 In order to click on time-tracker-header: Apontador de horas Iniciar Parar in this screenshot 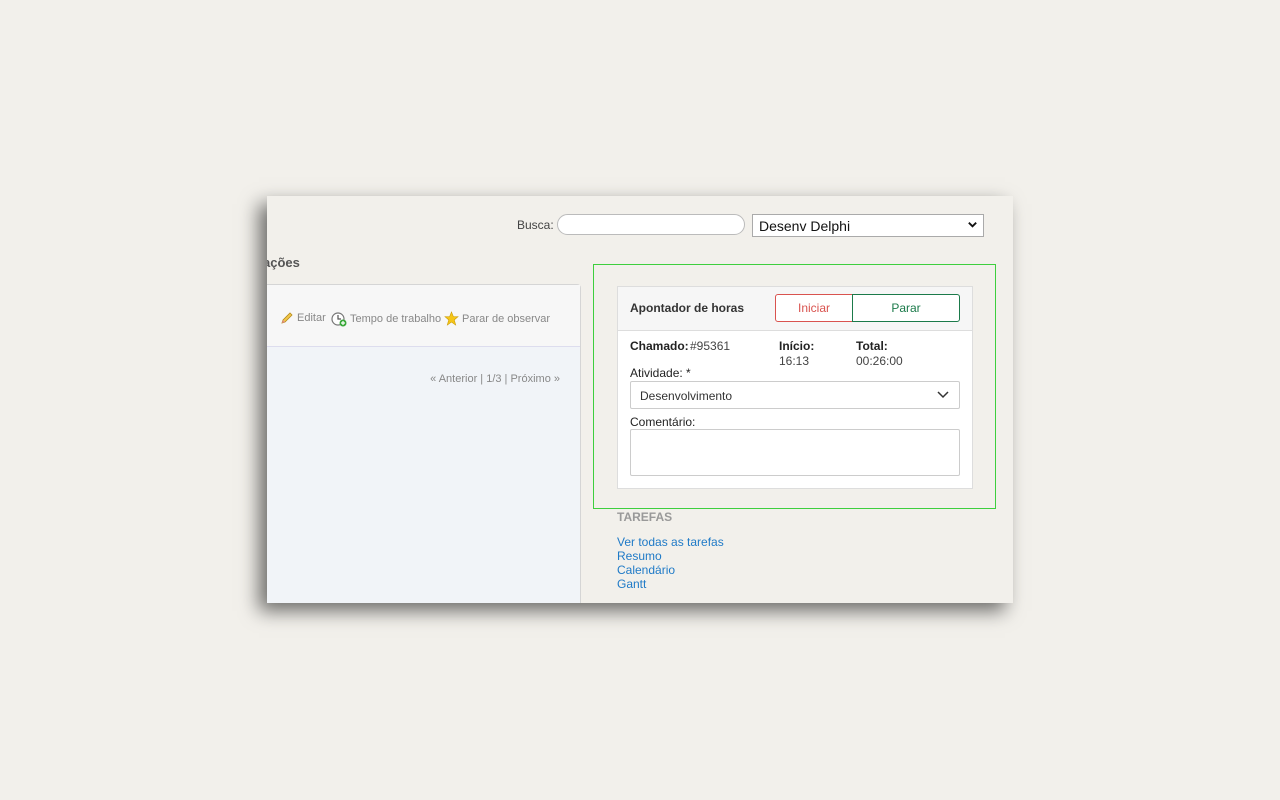, I will do `click(795, 309)`.